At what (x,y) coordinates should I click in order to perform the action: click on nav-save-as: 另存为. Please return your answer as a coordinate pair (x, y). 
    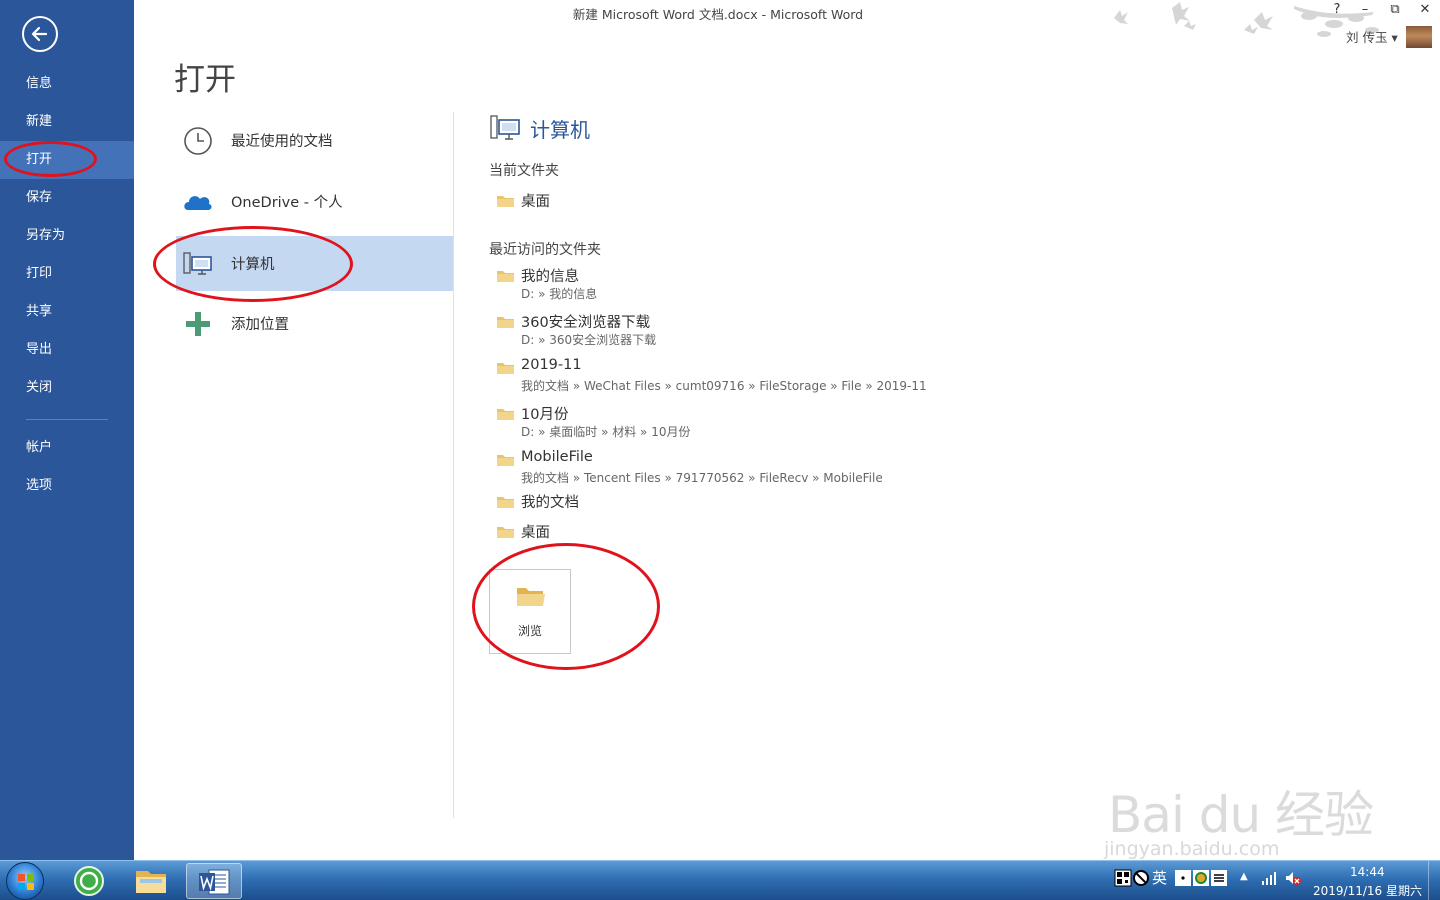
    Looking at the image, I should click on (67, 236).